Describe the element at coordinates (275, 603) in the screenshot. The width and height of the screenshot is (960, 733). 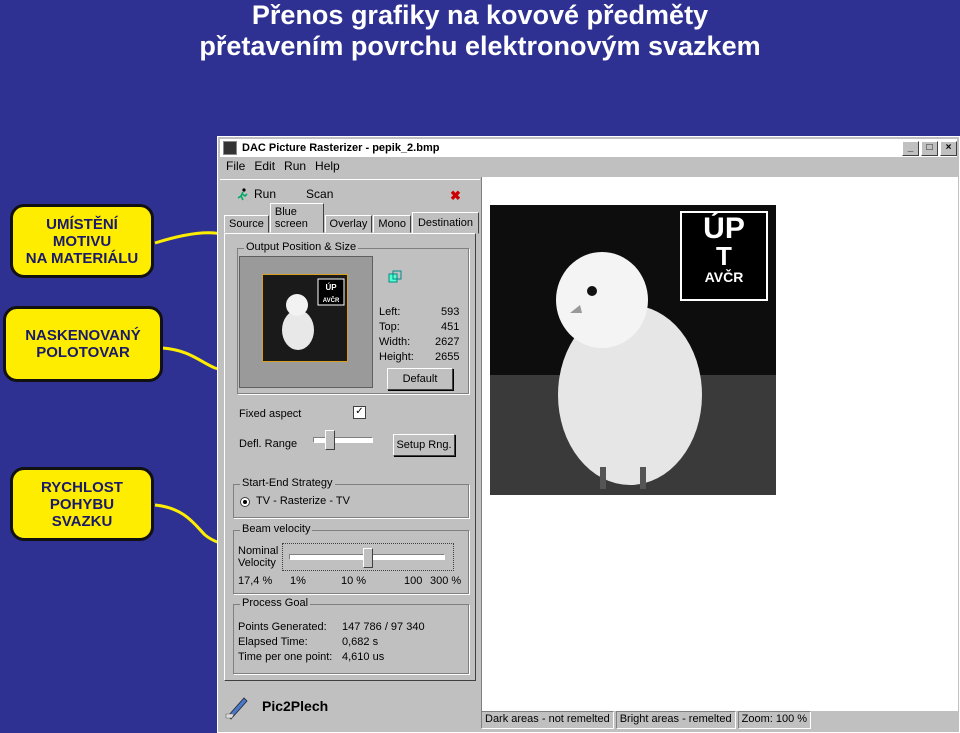
I see `process-goal-label: Process Goal` at that location.